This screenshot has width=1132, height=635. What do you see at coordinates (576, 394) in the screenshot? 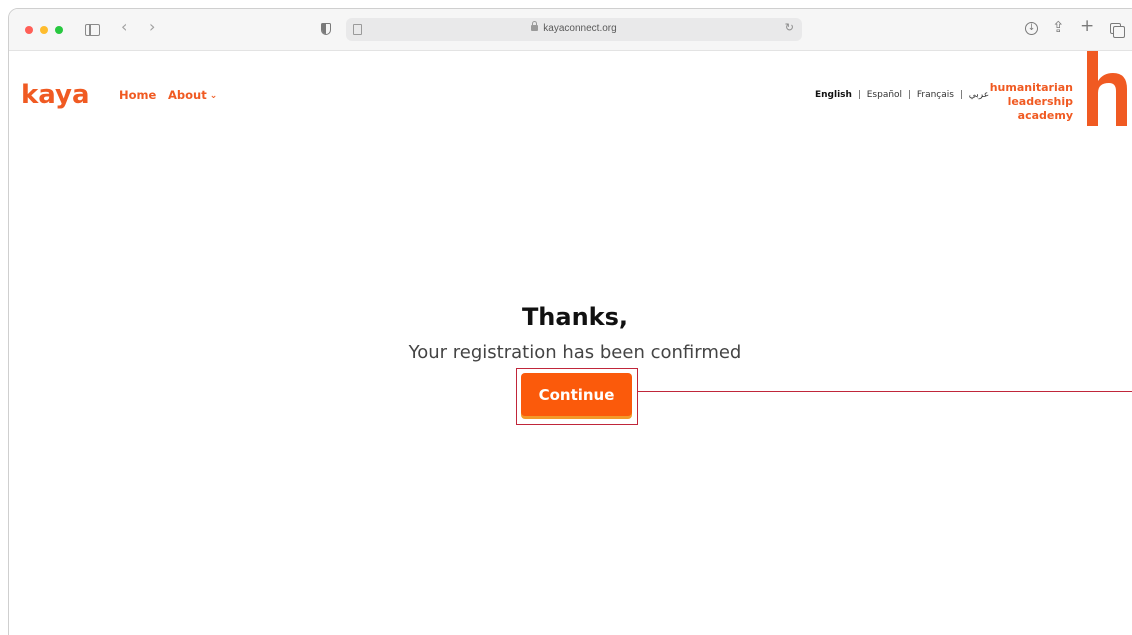
I see `continue-button: Continue` at bounding box center [576, 394].